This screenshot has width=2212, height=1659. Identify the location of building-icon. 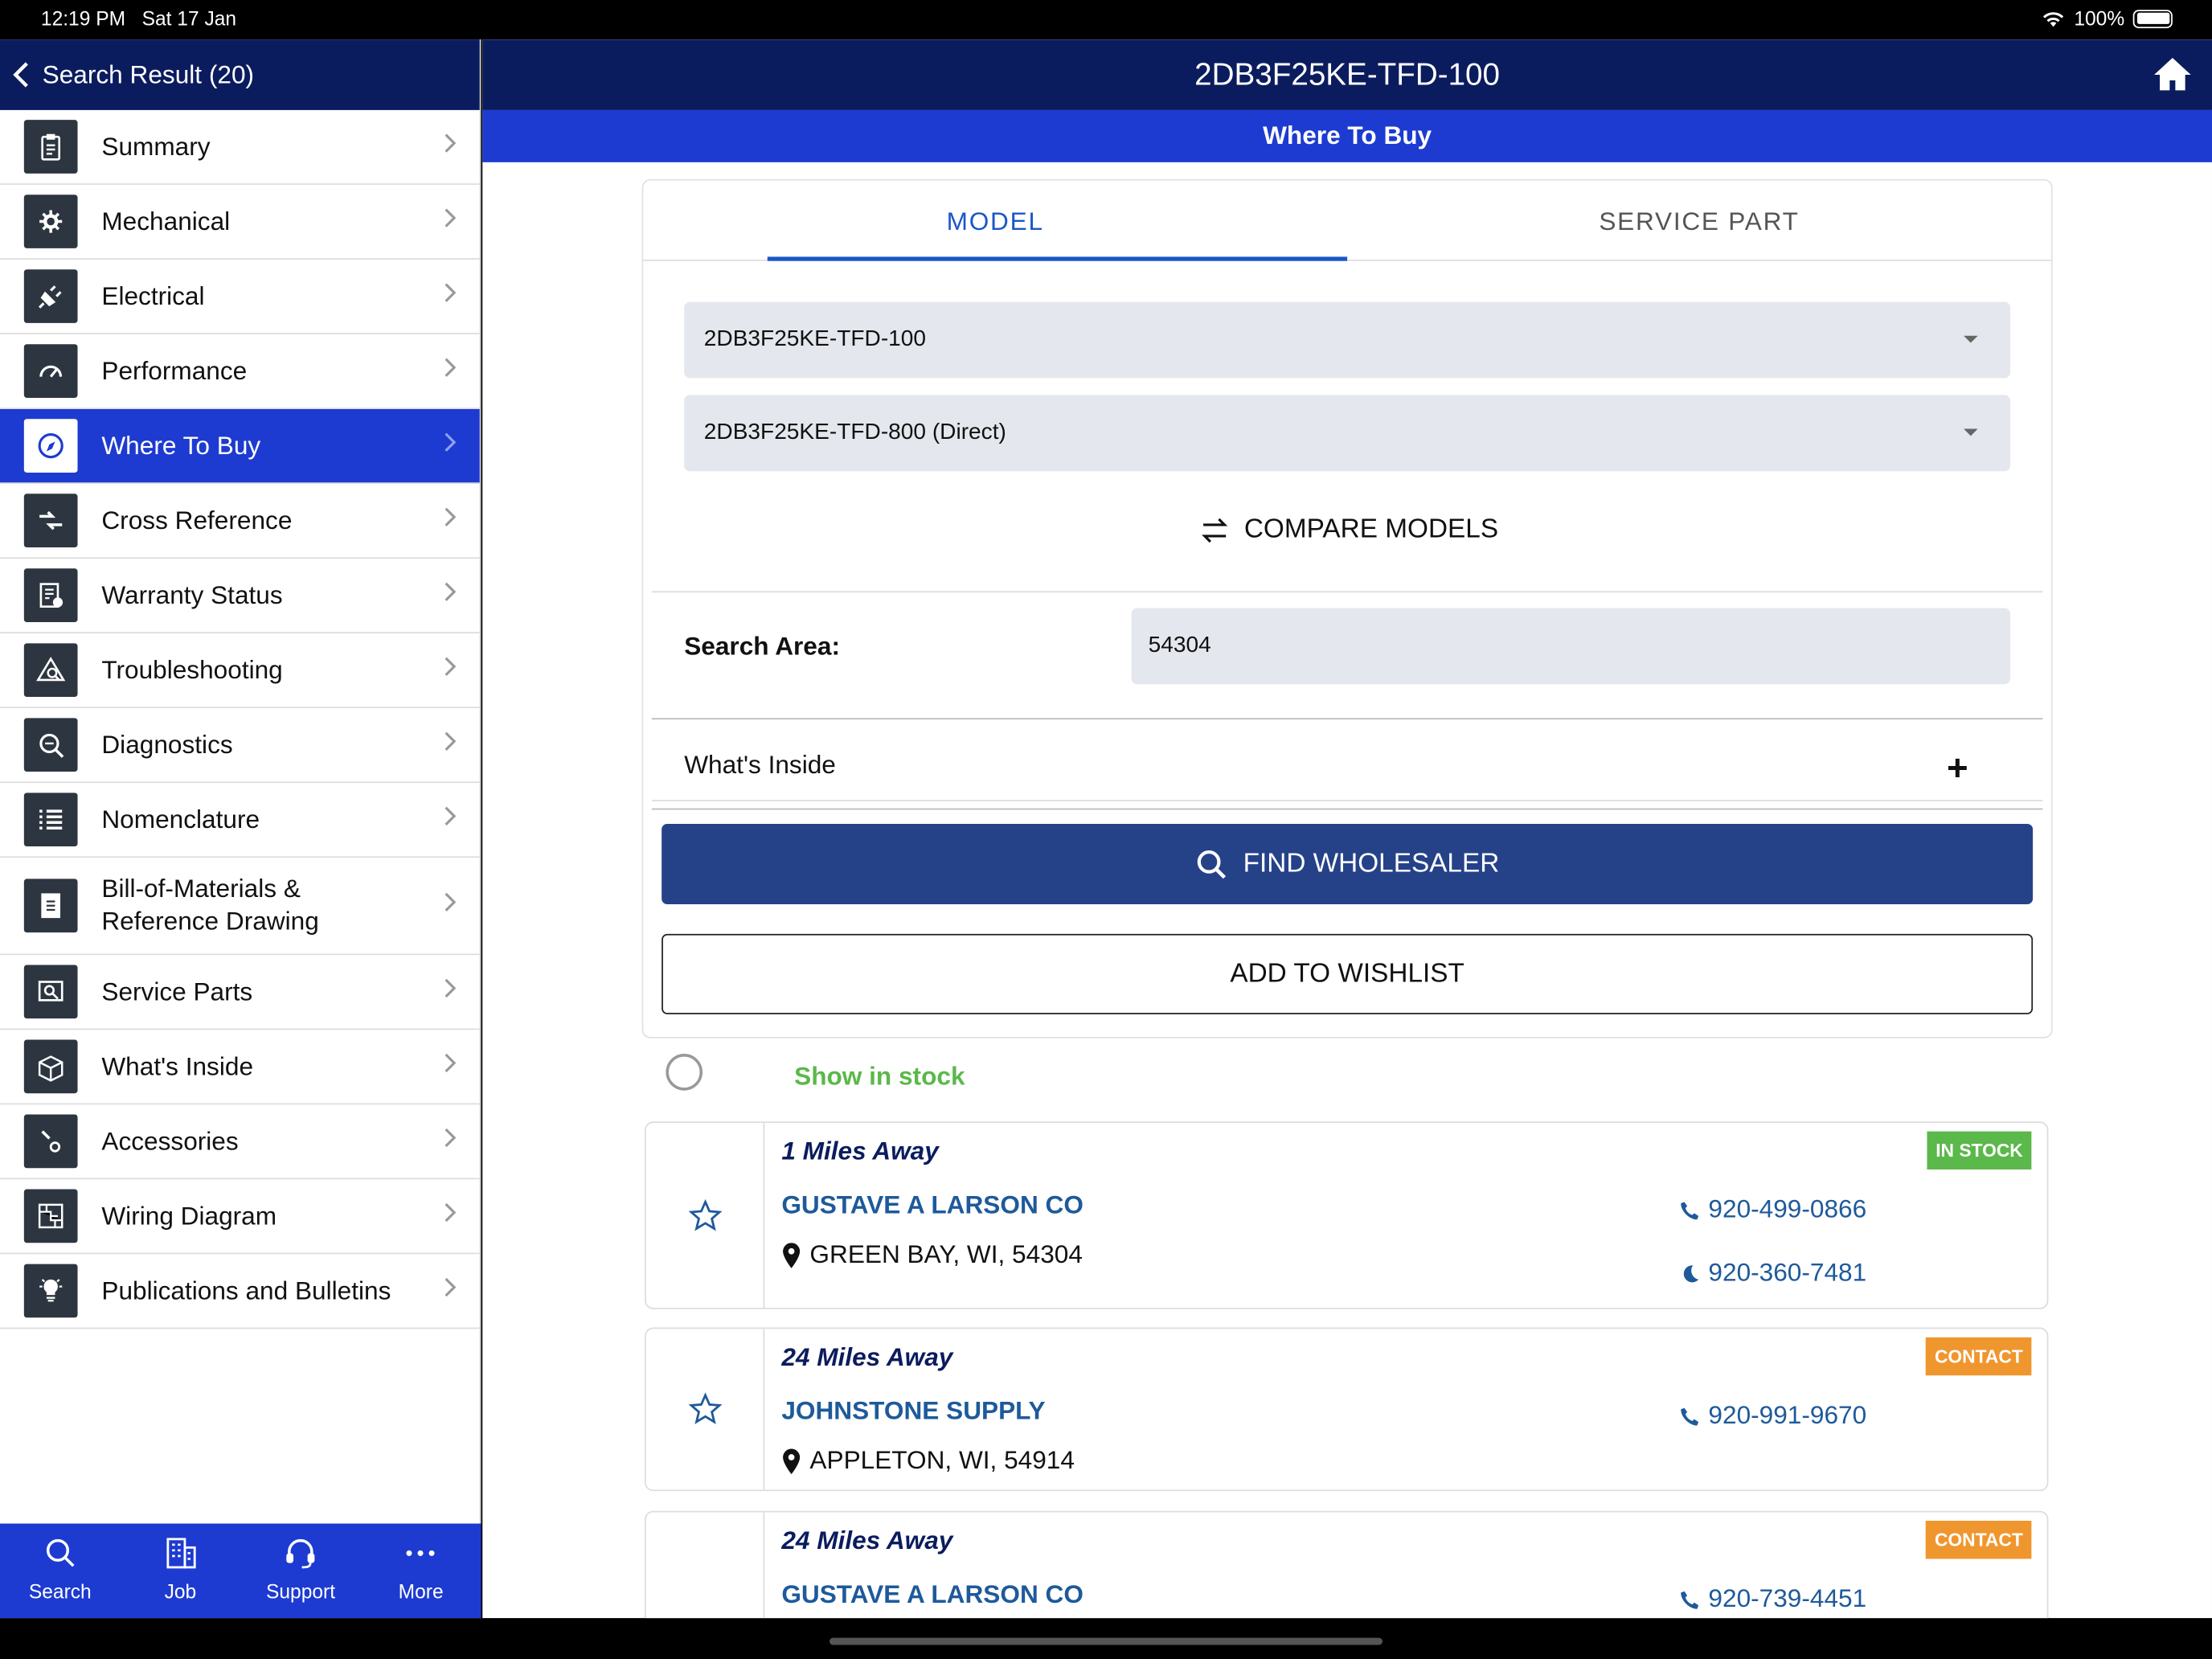
(181, 1553).